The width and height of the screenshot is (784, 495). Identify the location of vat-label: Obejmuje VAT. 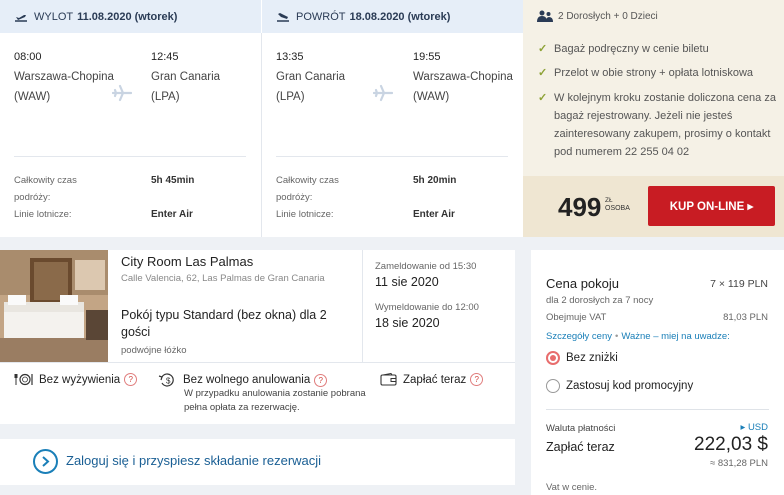
(576, 317).